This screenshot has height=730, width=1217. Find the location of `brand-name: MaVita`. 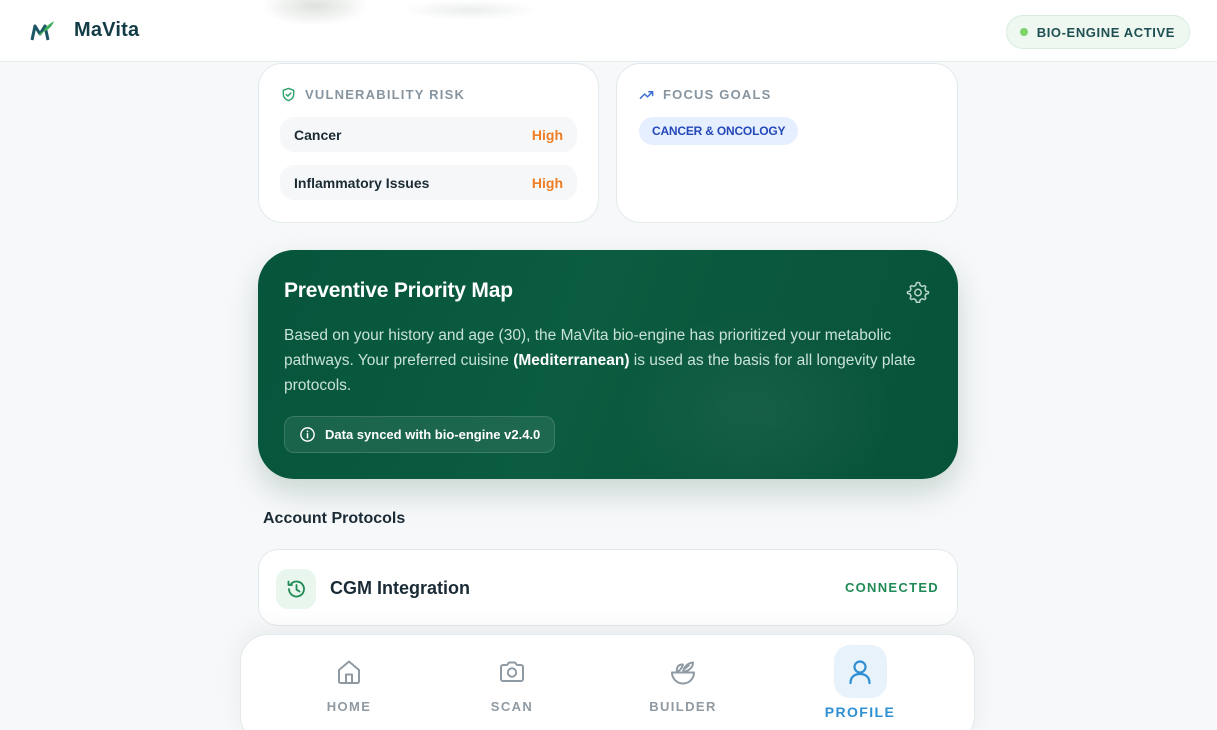

brand-name: MaVita is located at coordinates (107, 30).